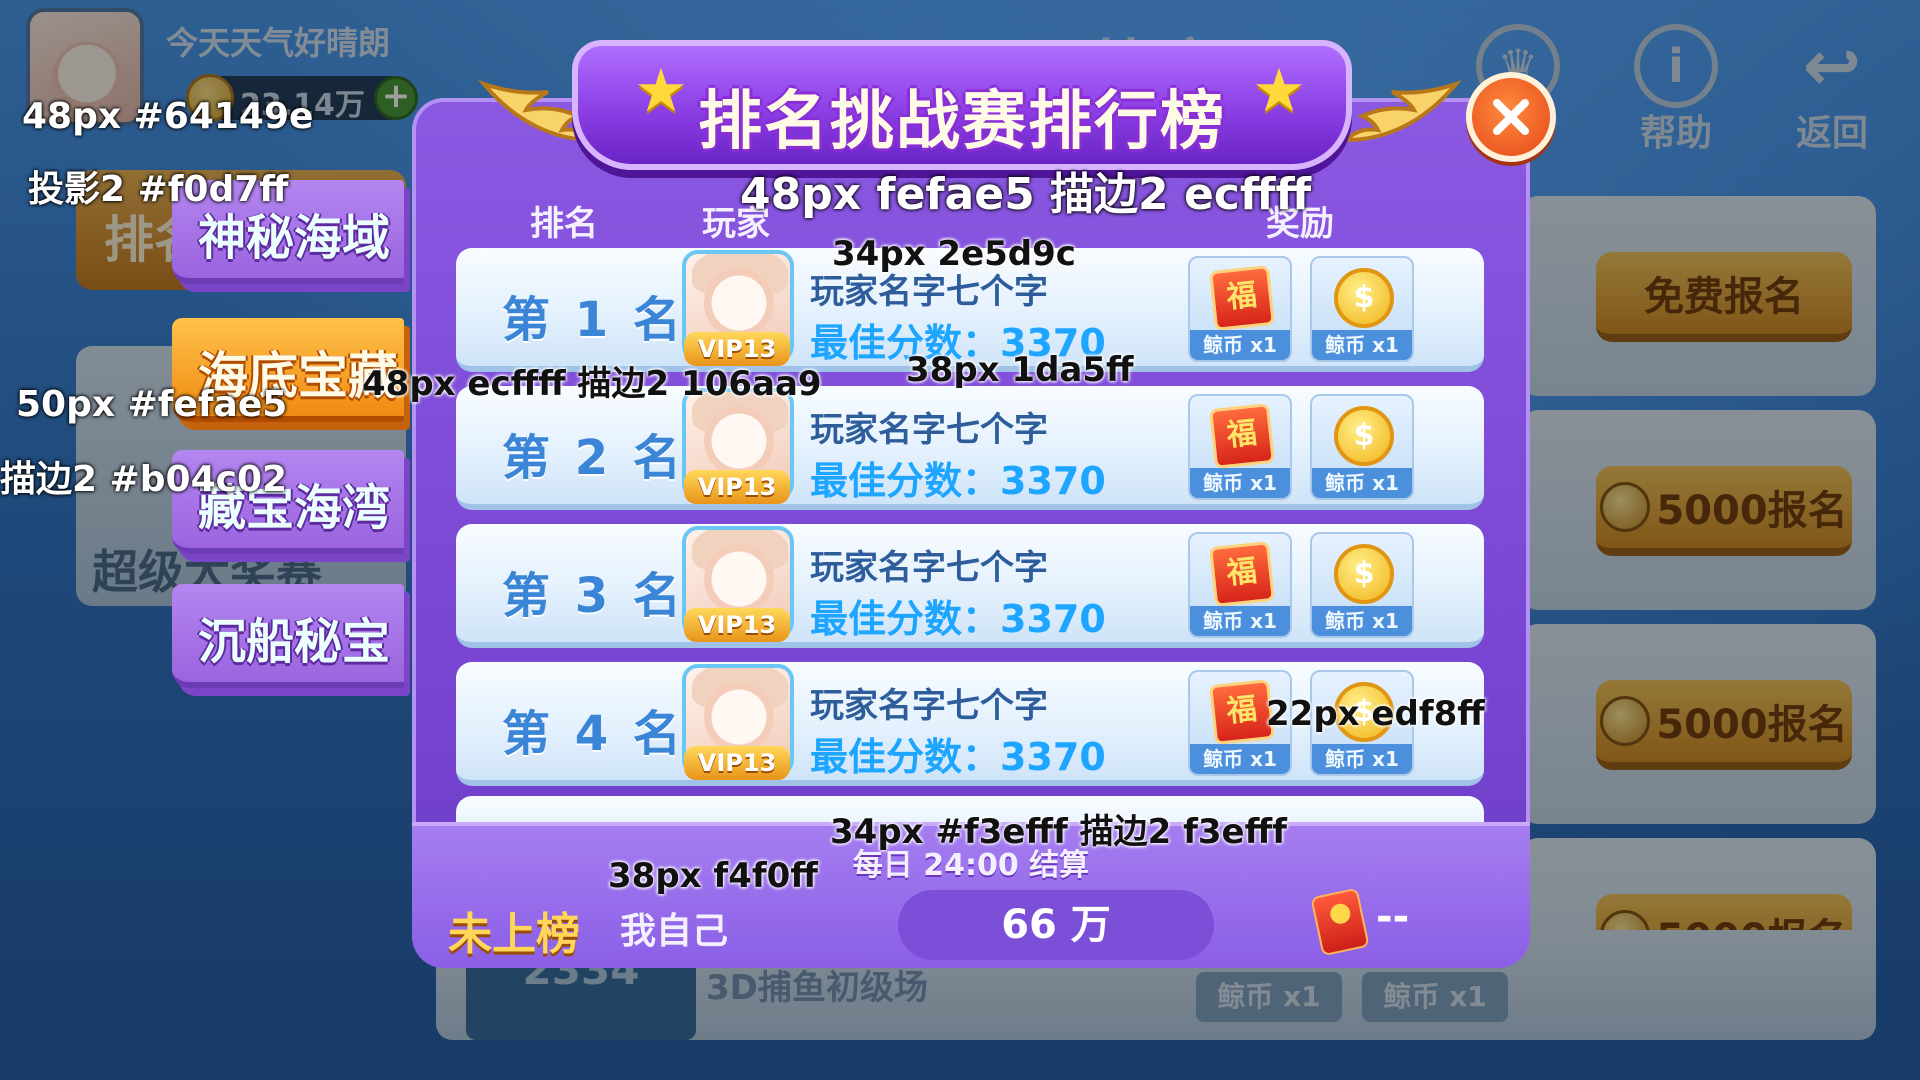 The image size is (1920, 1080). Describe the element at coordinates (1056, 925) in the screenshot. I see `my-score: 66 万` at that location.